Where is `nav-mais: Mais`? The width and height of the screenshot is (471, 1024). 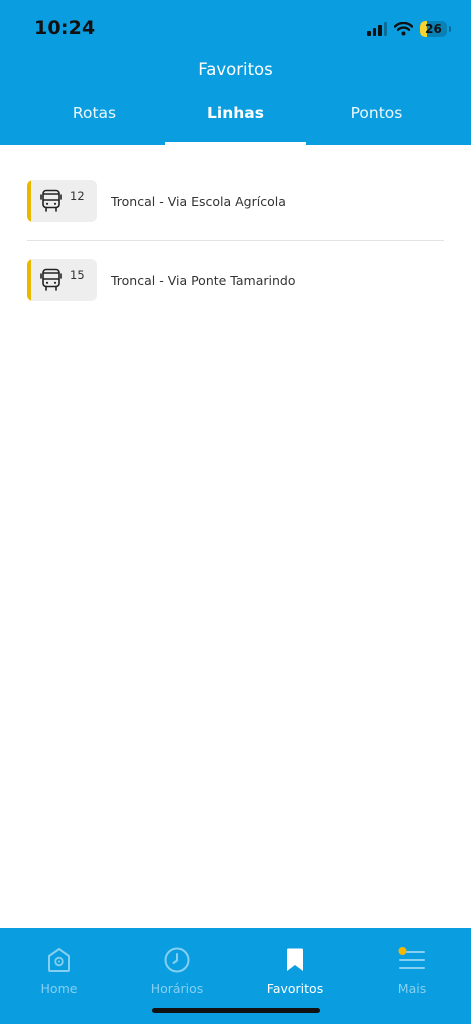
nav-mais: Mais is located at coordinates (412, 968).